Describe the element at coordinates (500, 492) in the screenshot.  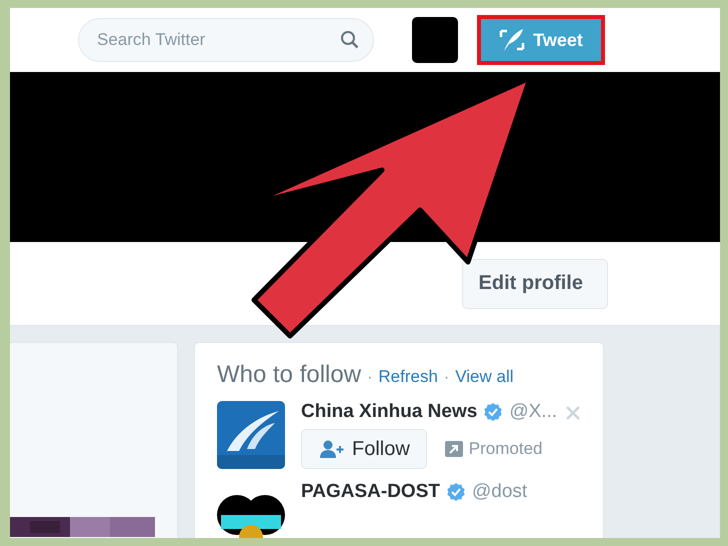
I see `account-handle: @dost` at that location.